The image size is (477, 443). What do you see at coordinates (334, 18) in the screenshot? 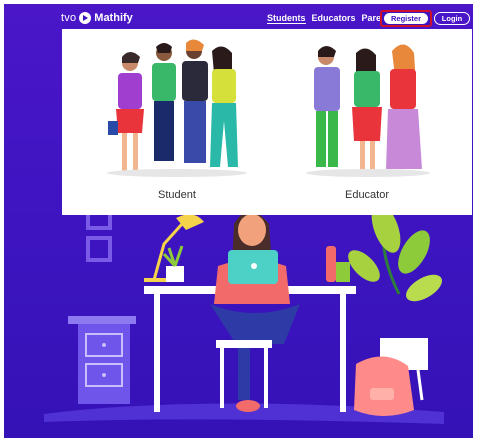
I see `nav-link-educators: Educators` at bounding box center [334, 18].